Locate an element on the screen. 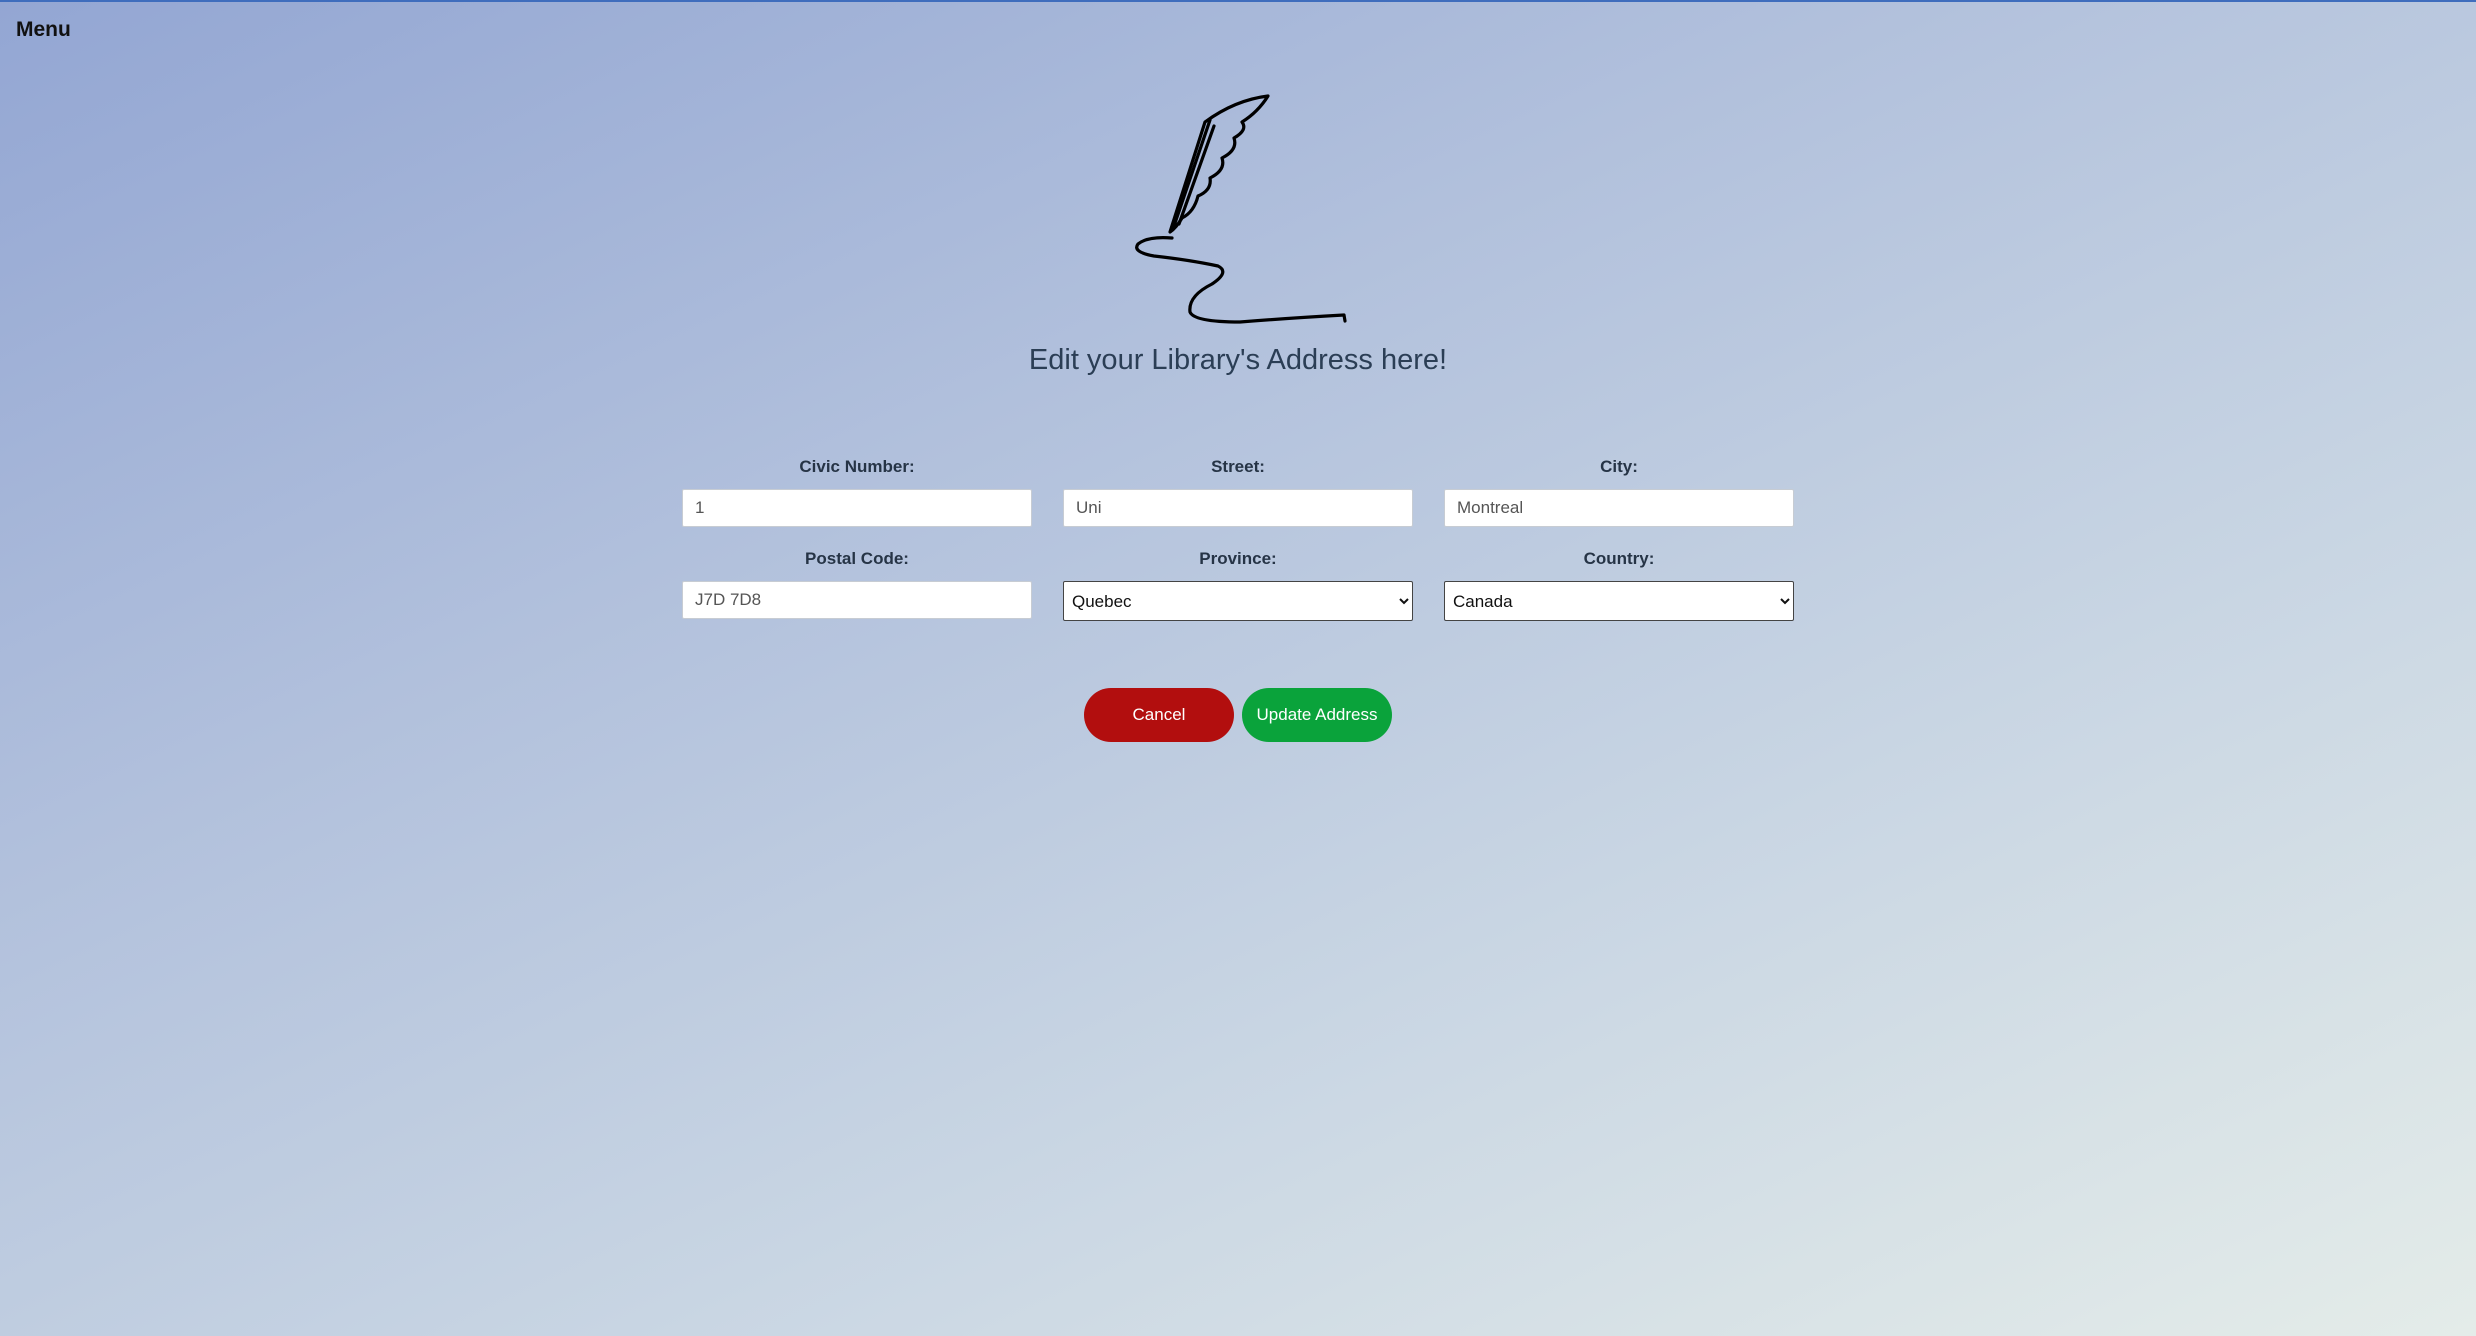  province-label: Province: is located at coordinates (1238, 558).